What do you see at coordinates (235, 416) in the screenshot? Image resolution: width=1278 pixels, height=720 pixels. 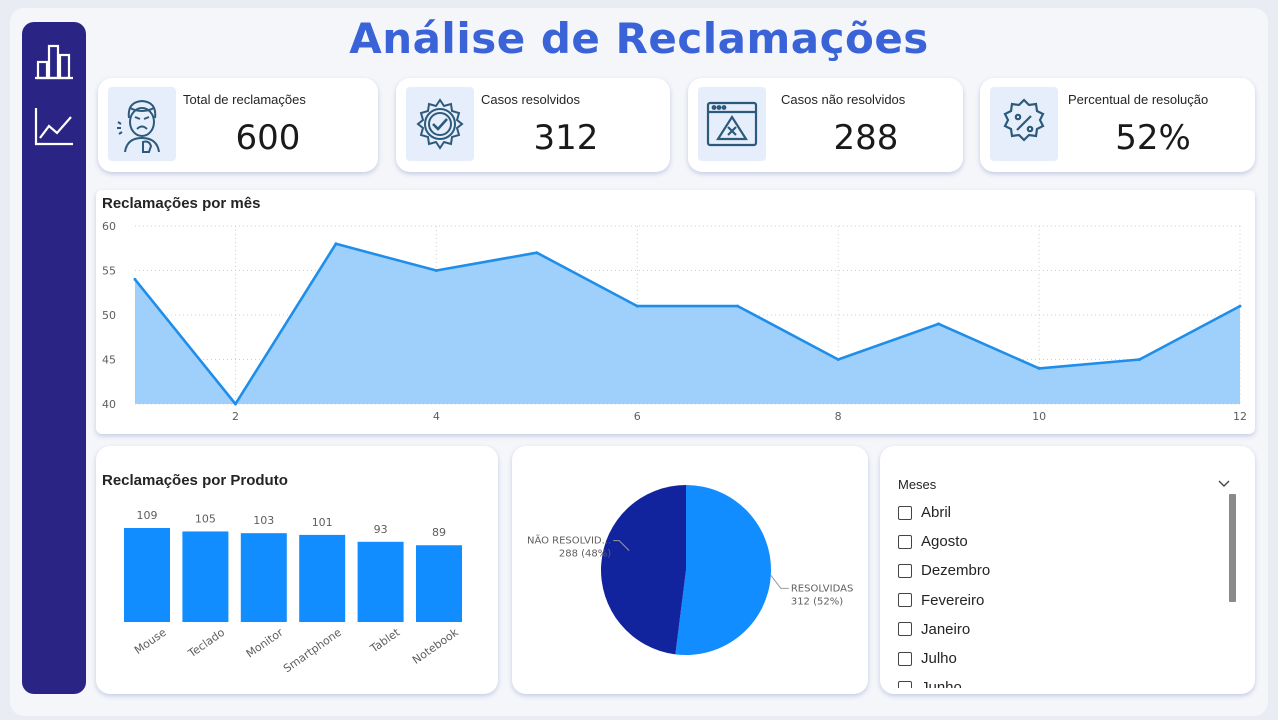 I see `x-tick-label: 2` at bounding box center [235, 416].